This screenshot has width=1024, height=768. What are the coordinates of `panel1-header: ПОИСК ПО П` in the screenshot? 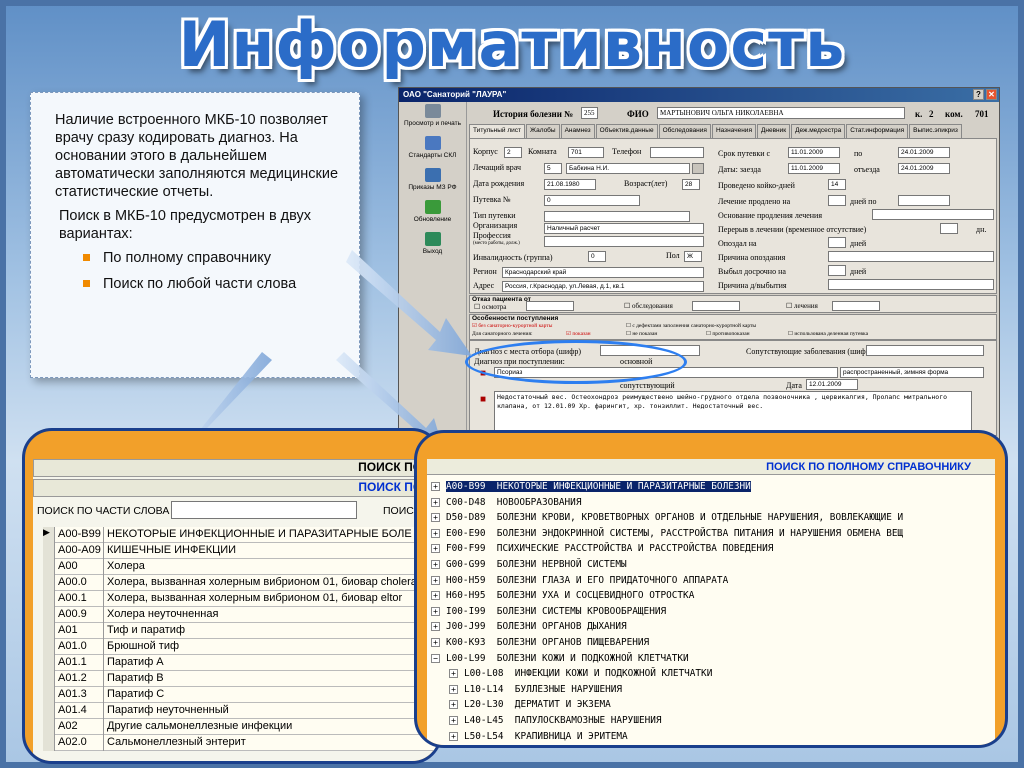 It's located at (236, 468).